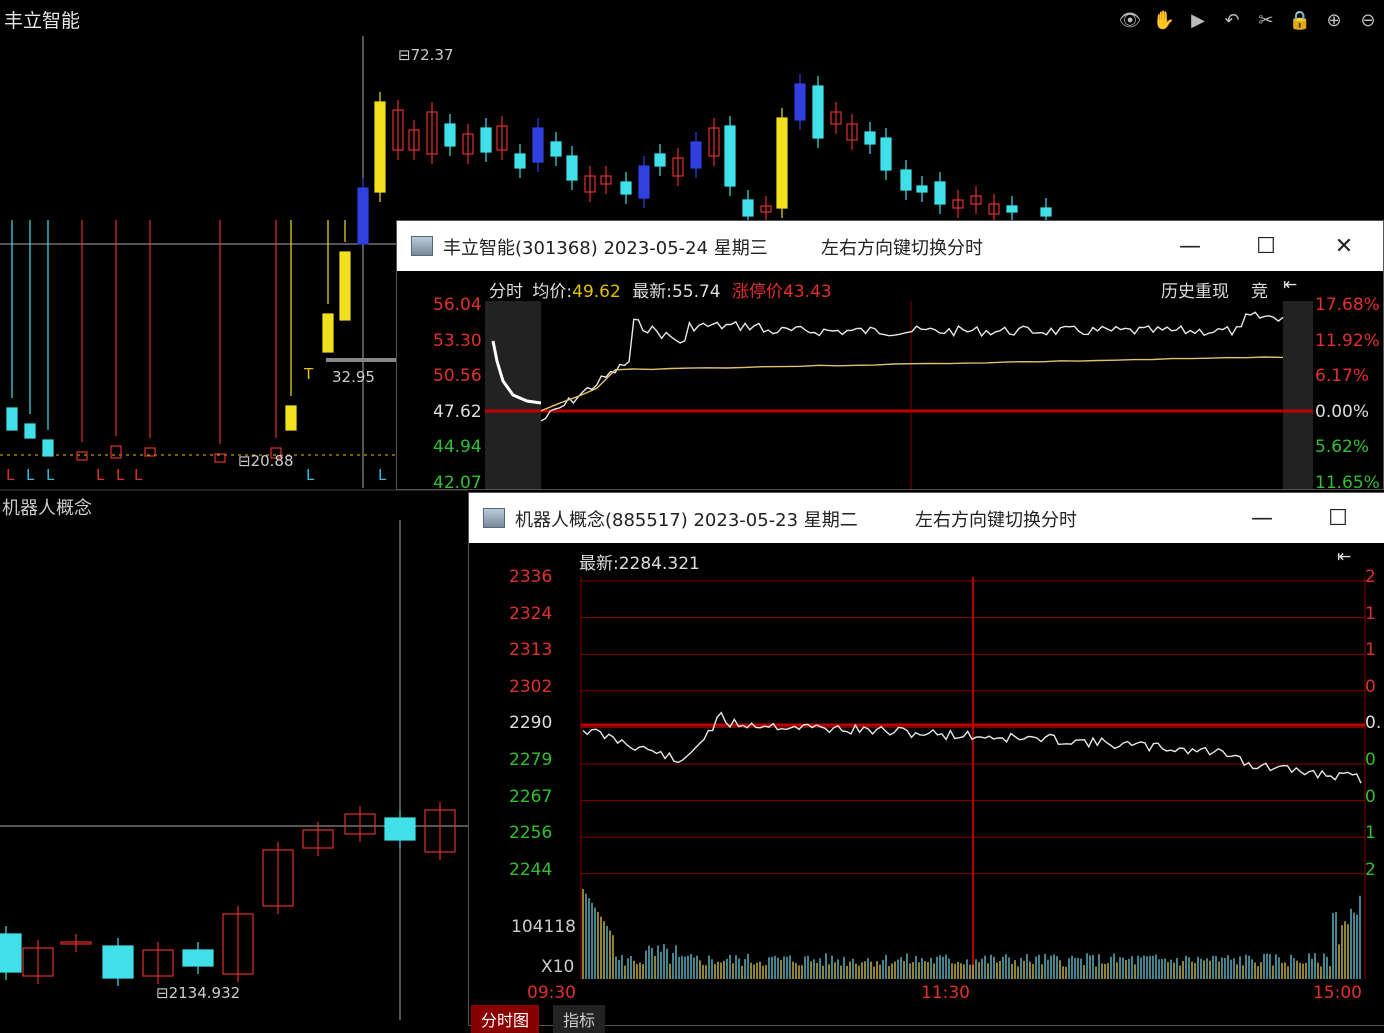 This screenshot has width=1384, height=1033. Describe the element at coordinates (531, 760) in the screenshot. I see `y-tick-label: 2279` at that location.